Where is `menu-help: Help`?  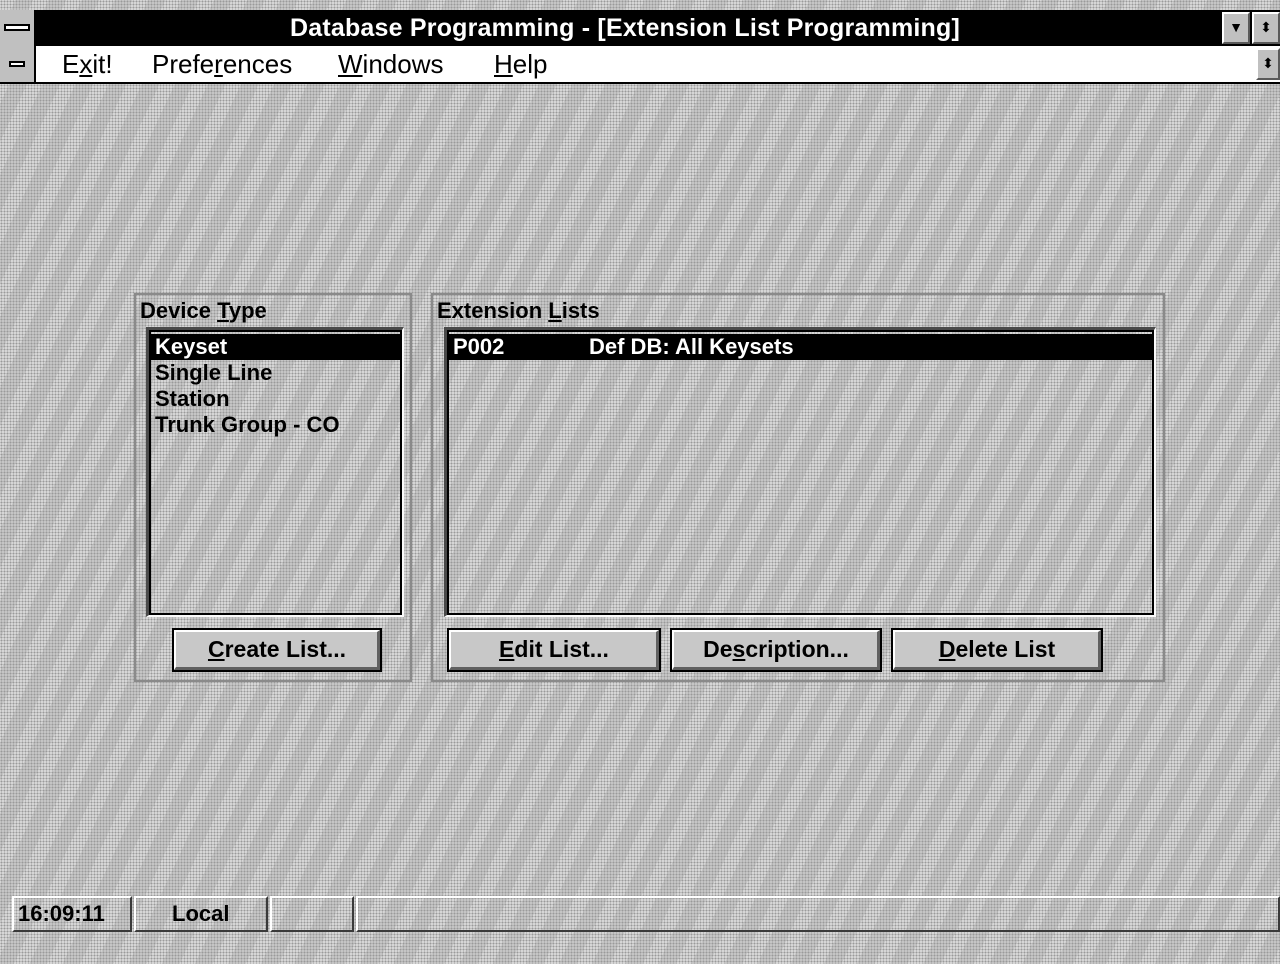
menu-help: Help is located at coordinates (520, 64).